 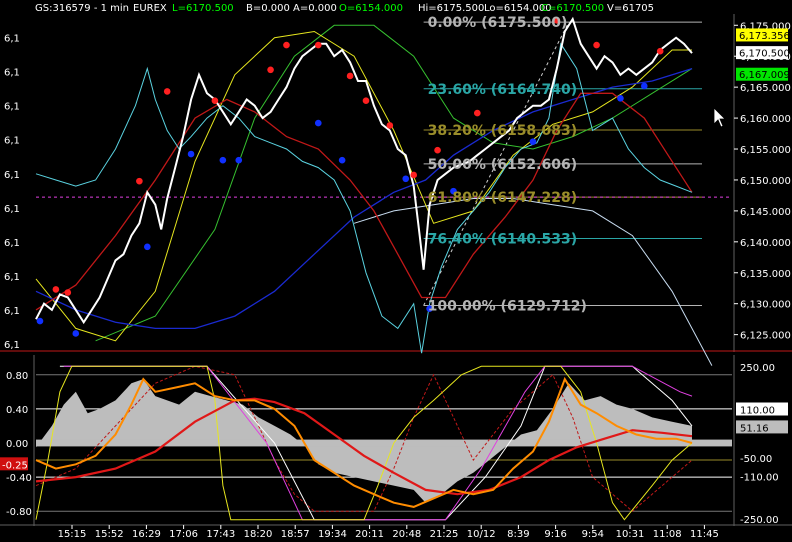 What do you see at coordinates (315, 8) in the screenshot?
I see `header-ask: A=0.000` at bounding box center [315, 8].